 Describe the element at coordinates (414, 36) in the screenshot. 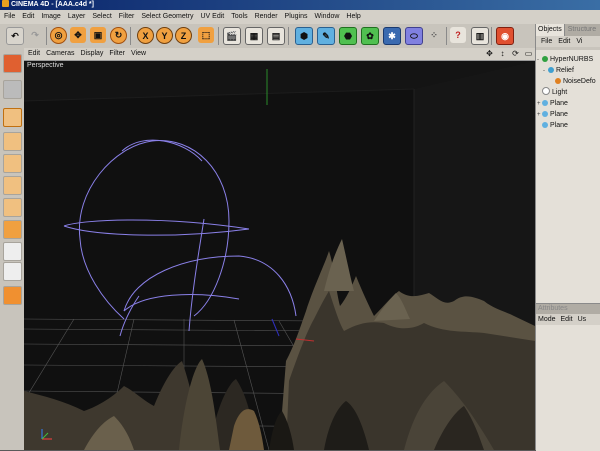

I see `deformer-icon: ⬭` at that location.